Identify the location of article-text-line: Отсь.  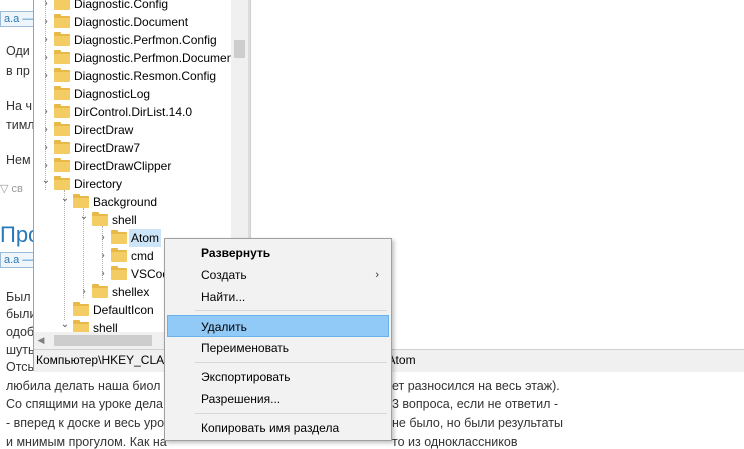
(20, 367).